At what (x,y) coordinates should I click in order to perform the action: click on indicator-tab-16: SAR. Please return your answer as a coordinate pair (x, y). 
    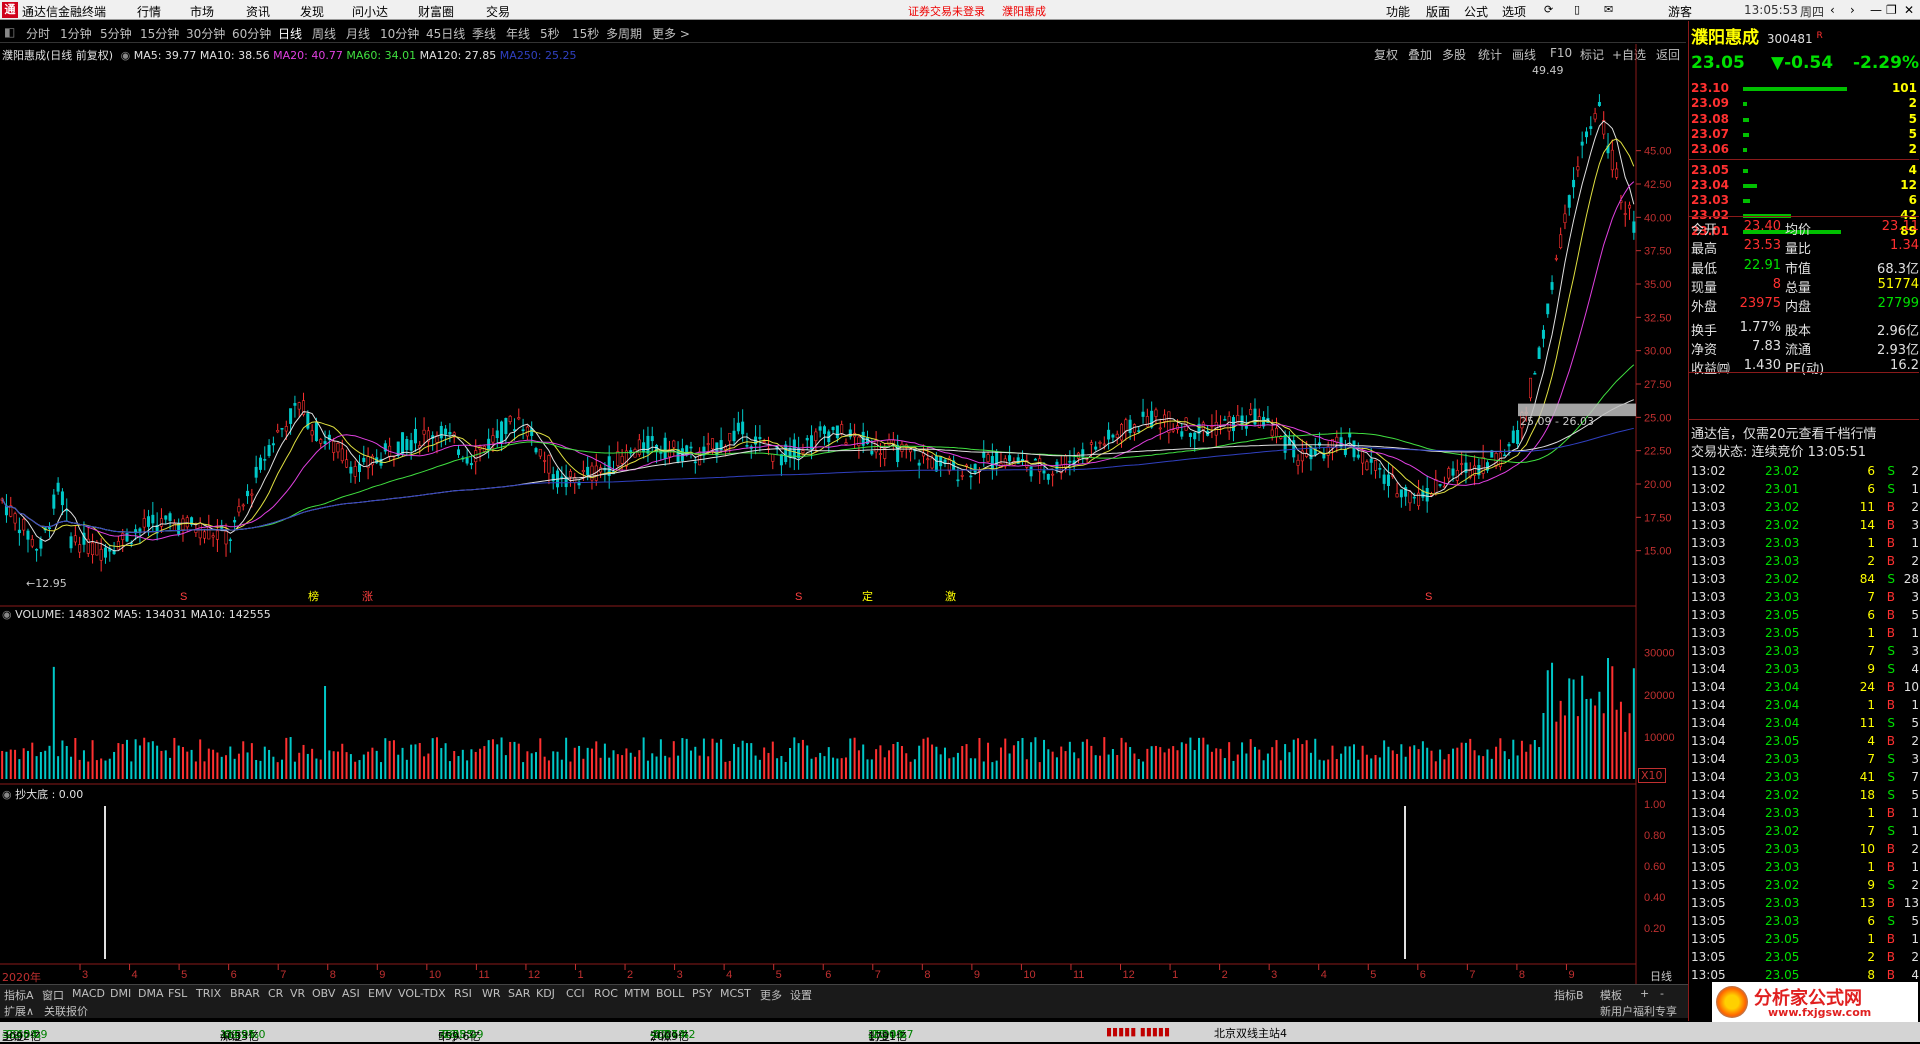
    Looking at the image, I should click on (519, 993).